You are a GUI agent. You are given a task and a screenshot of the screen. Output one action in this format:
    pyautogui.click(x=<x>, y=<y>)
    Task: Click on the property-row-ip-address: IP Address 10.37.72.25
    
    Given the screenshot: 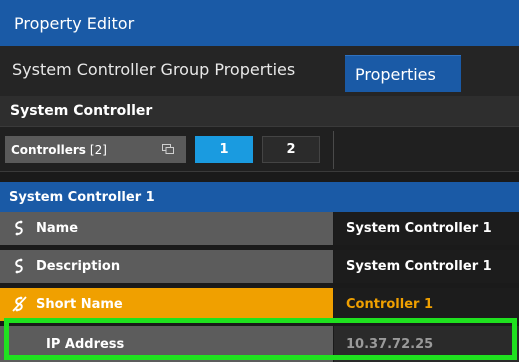 What is the action you would take?
    pyautogui.click(x=259, y=344)
    